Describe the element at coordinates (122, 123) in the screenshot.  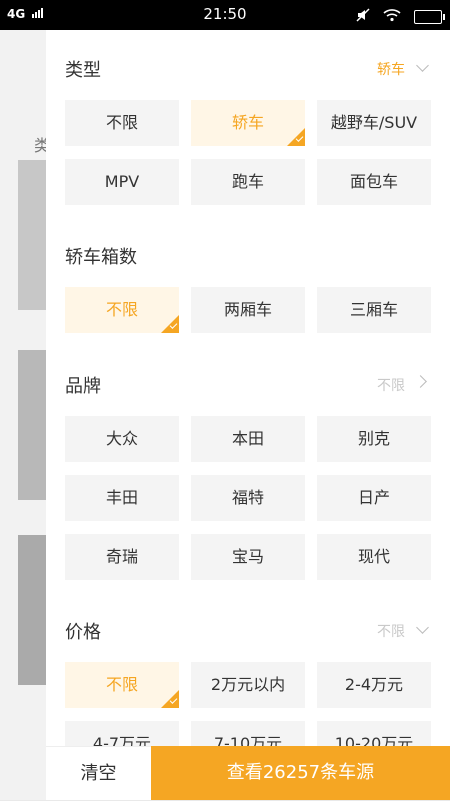
I see `type-option: 不限` at that location.